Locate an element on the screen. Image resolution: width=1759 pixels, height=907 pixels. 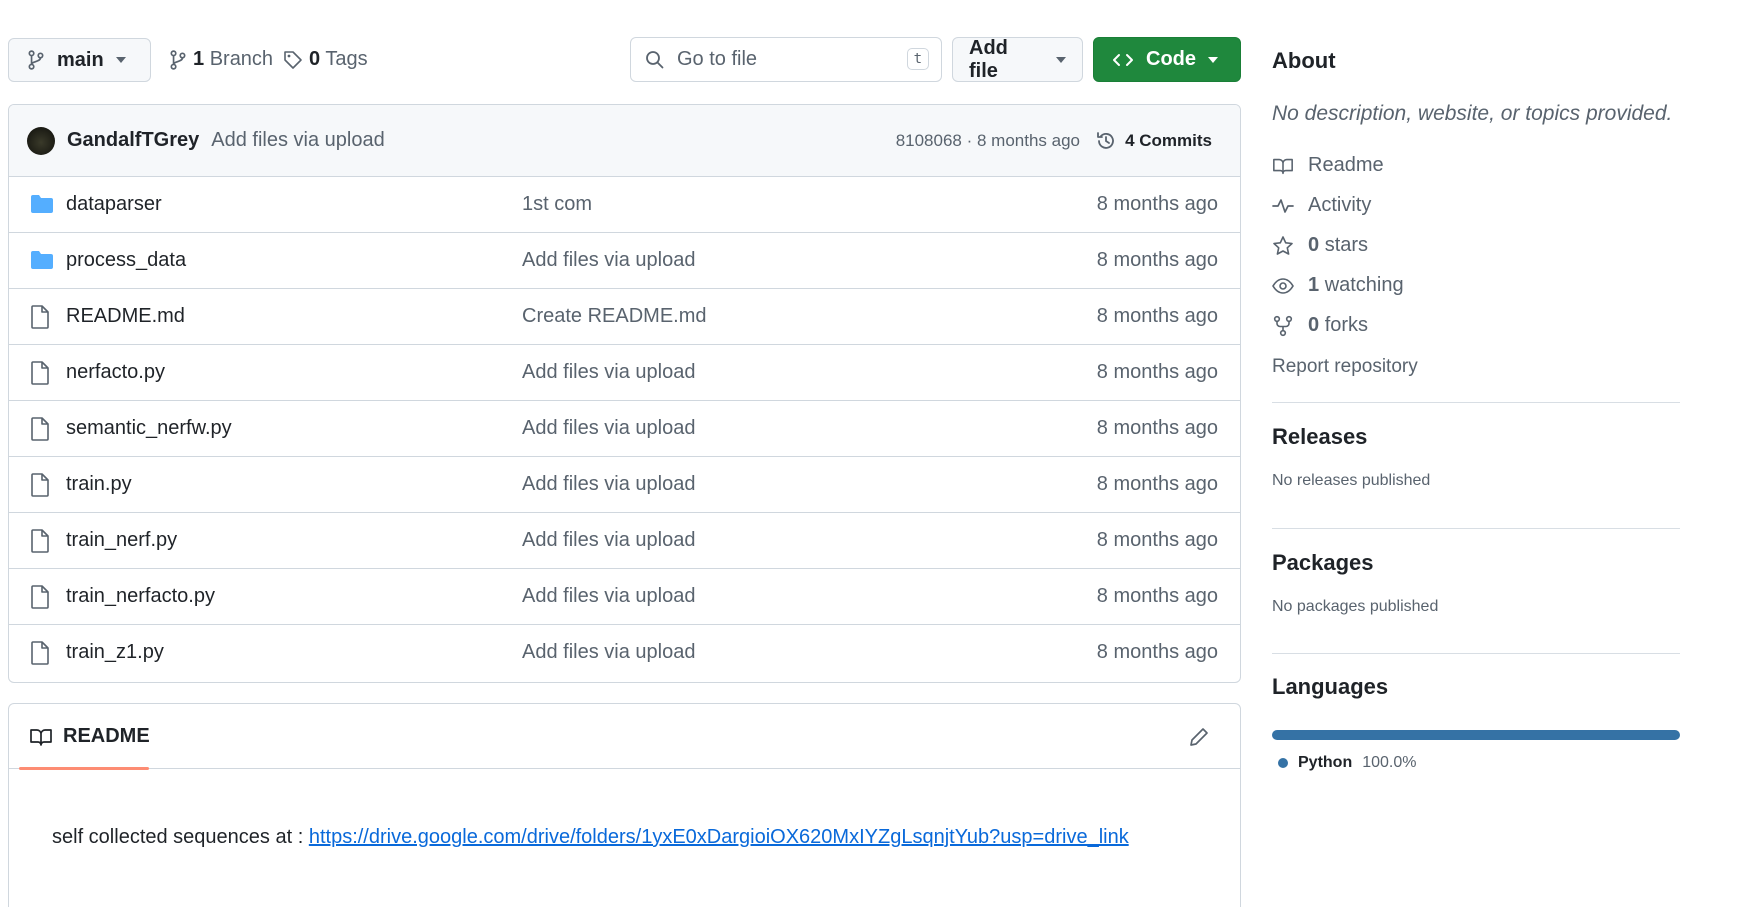
file-name-link: process_data is located at coordinates (126, 260).